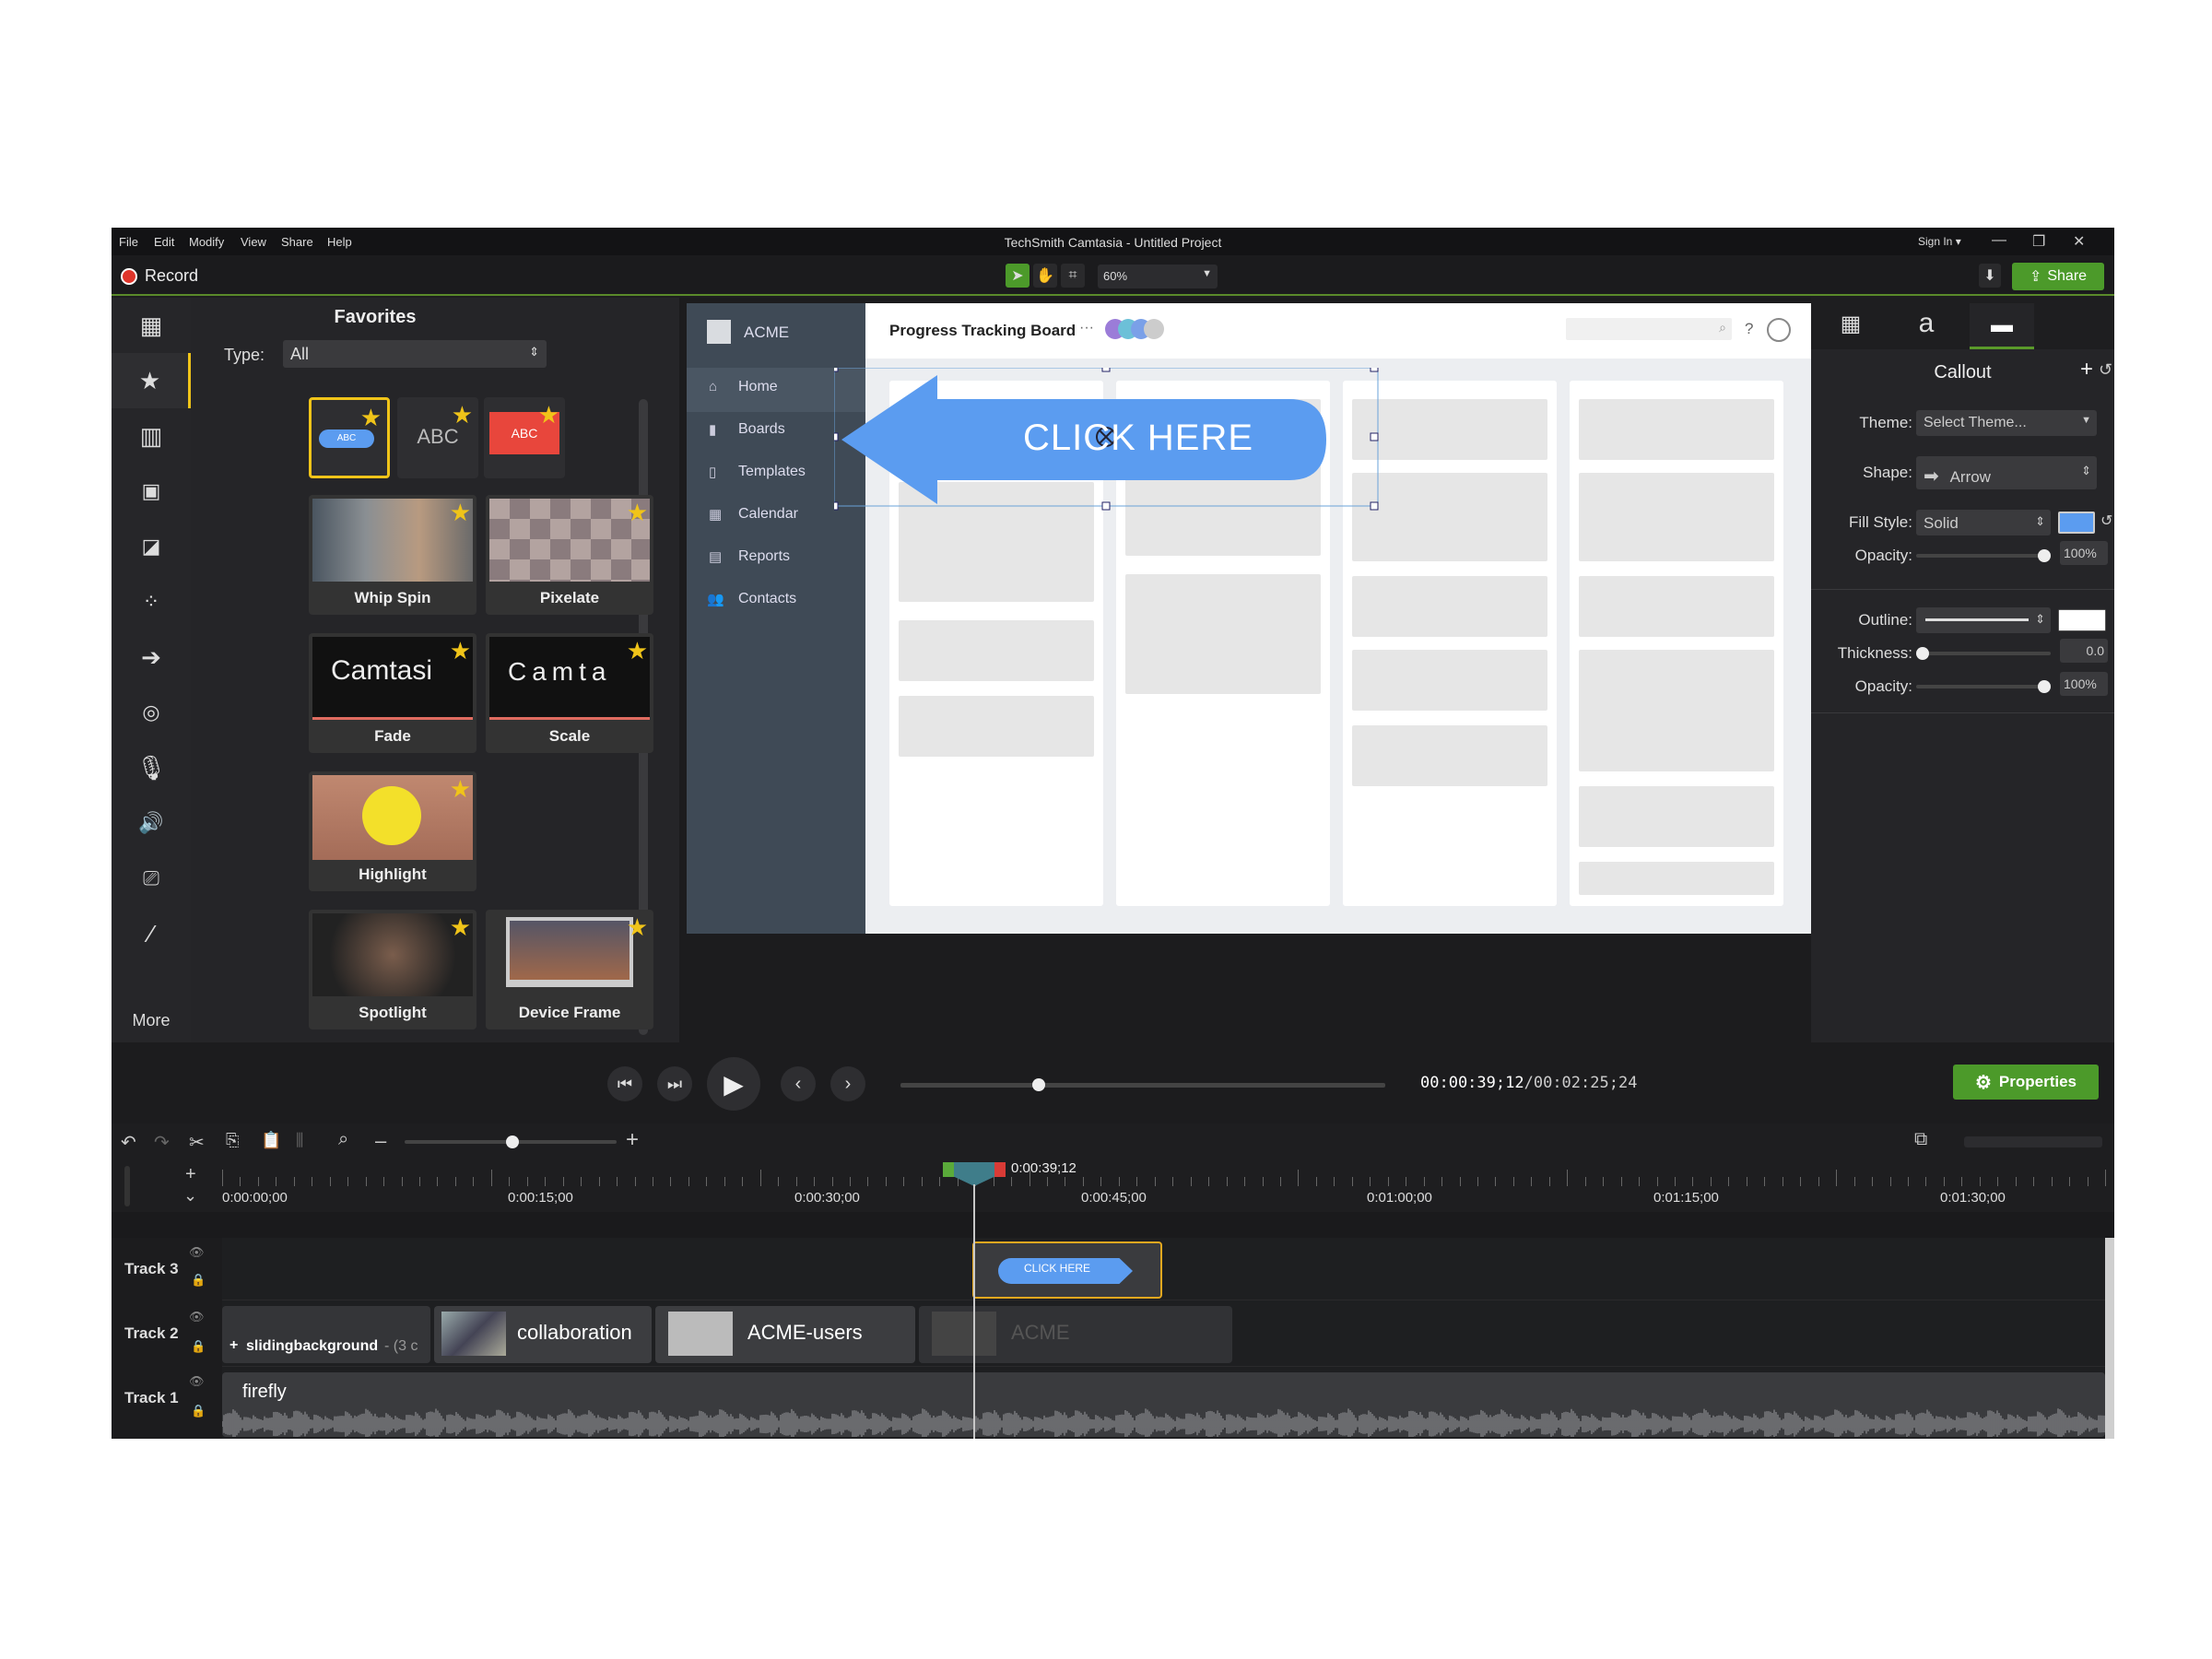 Image resolution: width=2212 pixels, height=1659 pixels. What do you see at coordinates (1926, 323) in the screenshot?
I see `text-properties-icon: a` at bounding box center [1926, 323].